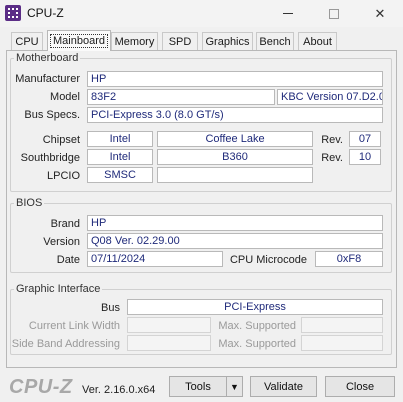  I want to click on side-band-max-supported-label: Max. Supported, so click(257, 344).